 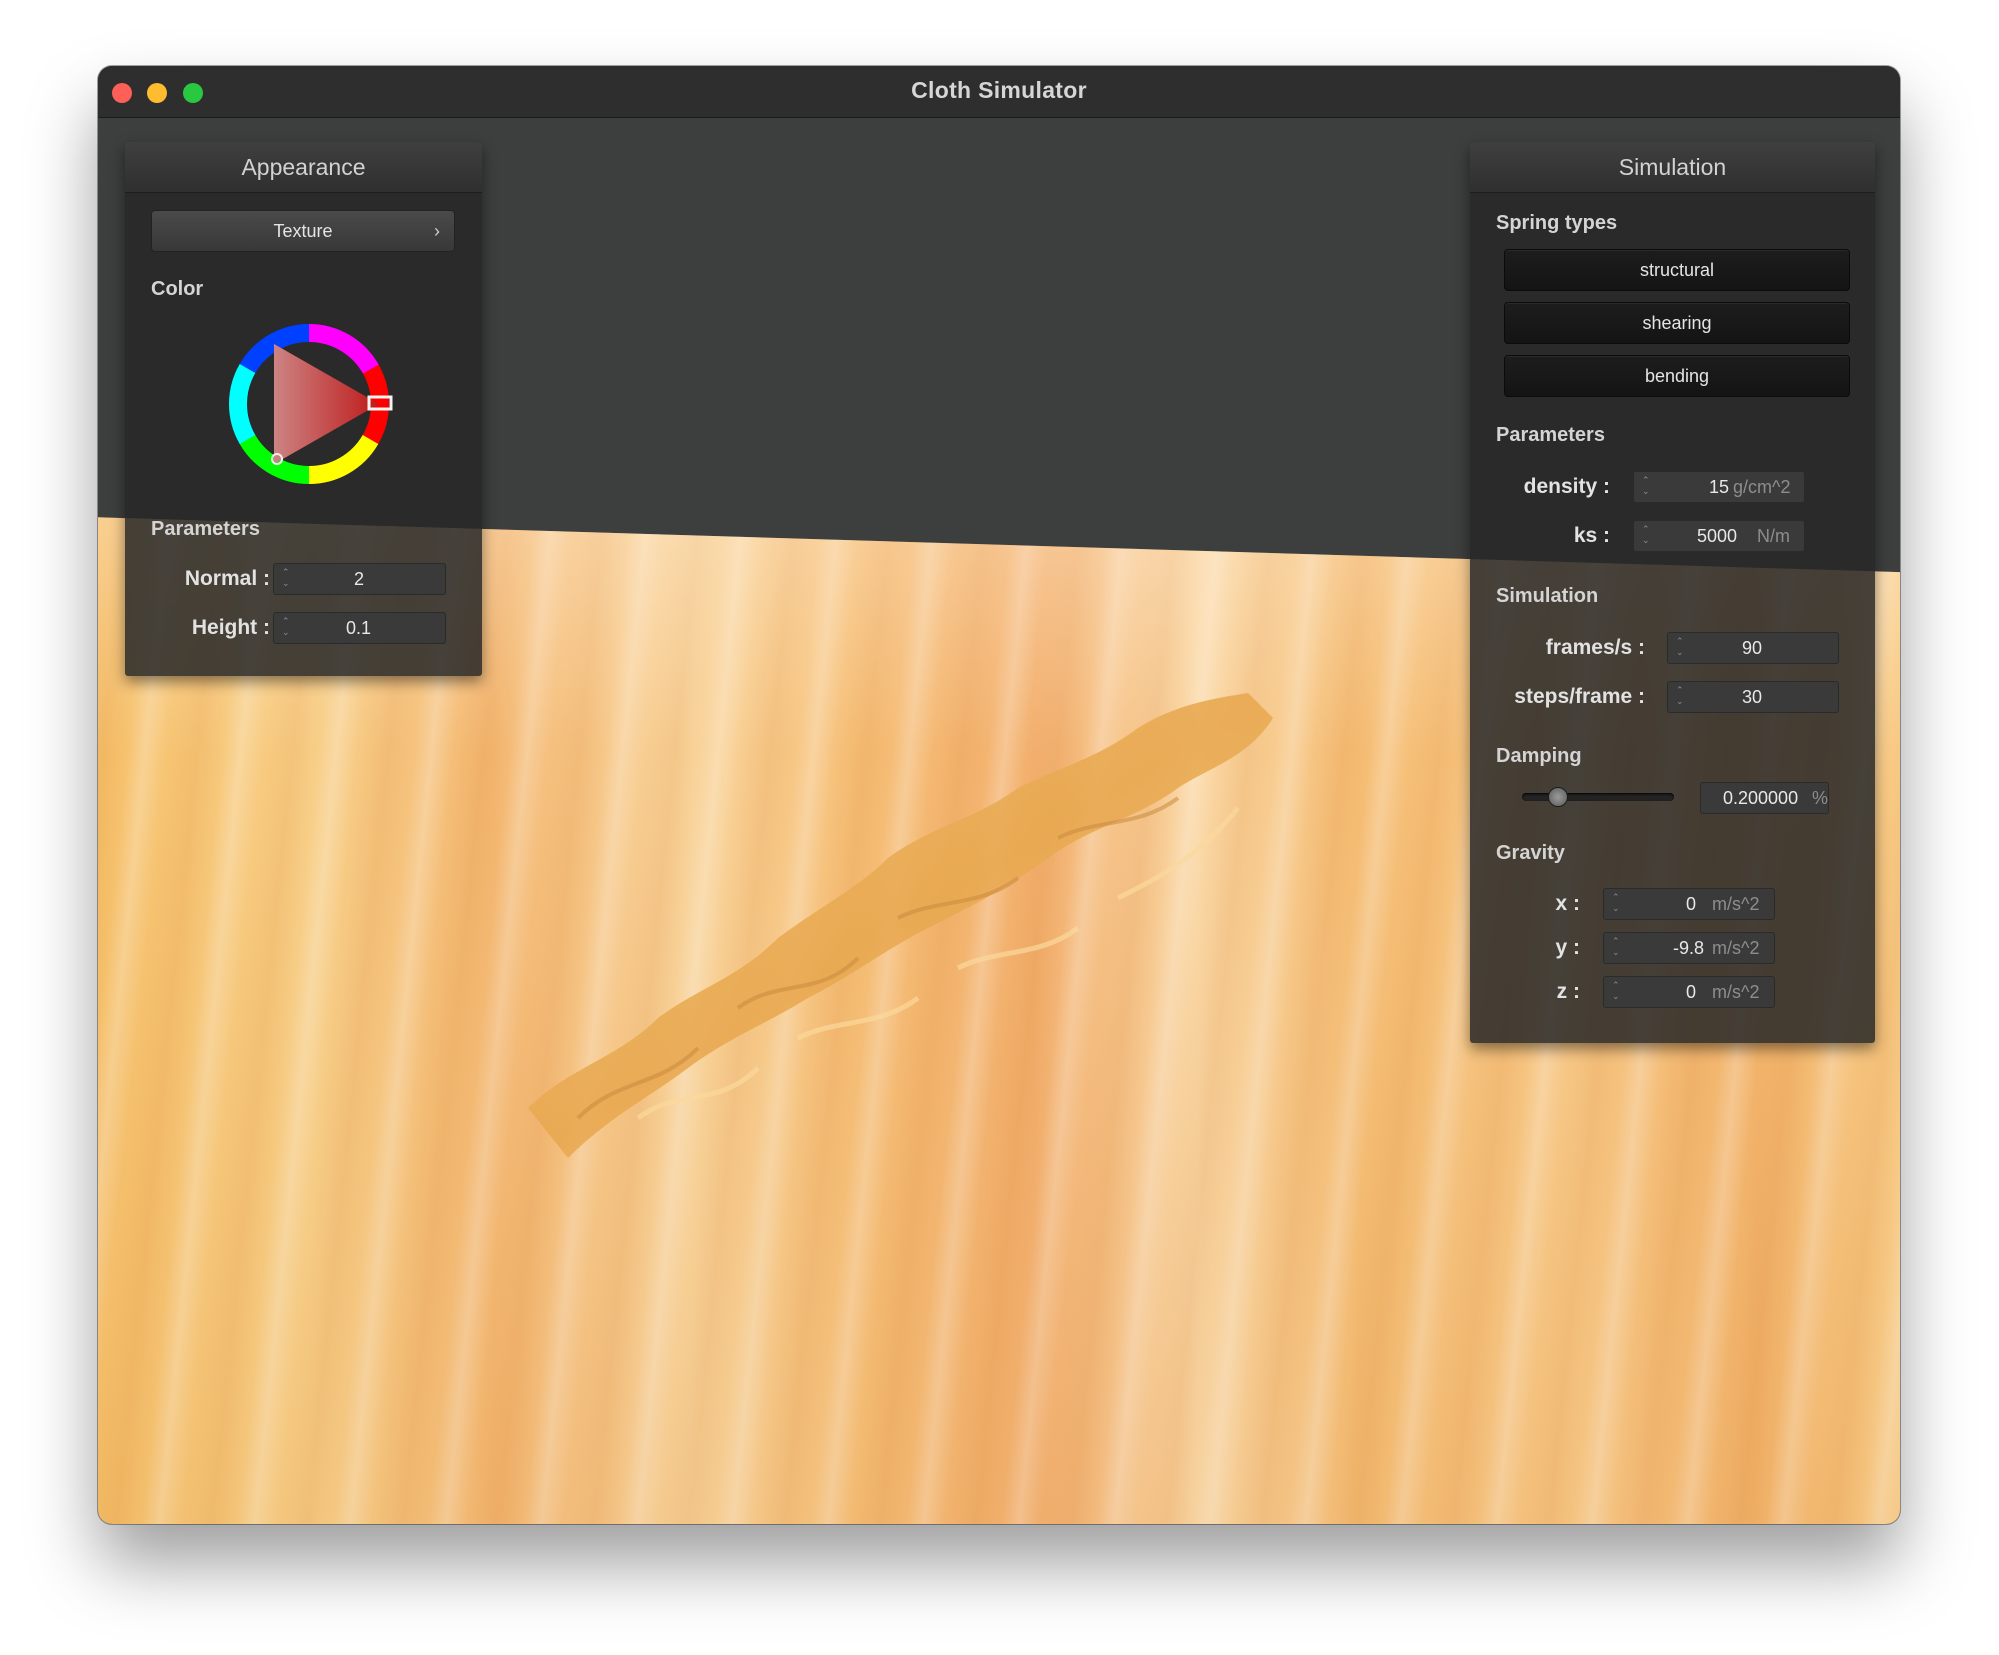 I want to click on height-value: 0.1, so click(x=359, y=628).